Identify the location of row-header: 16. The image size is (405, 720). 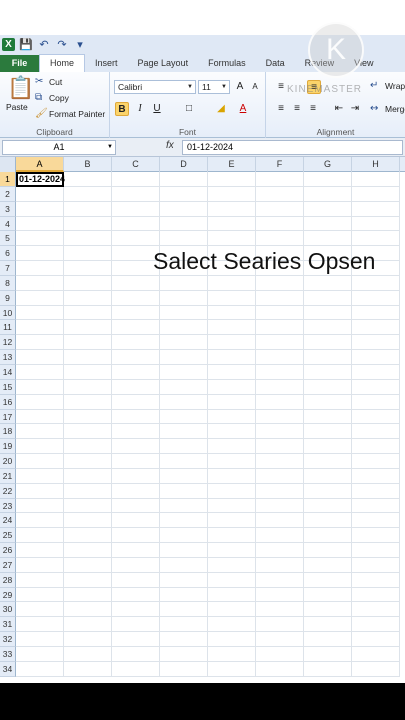
(8, 402).